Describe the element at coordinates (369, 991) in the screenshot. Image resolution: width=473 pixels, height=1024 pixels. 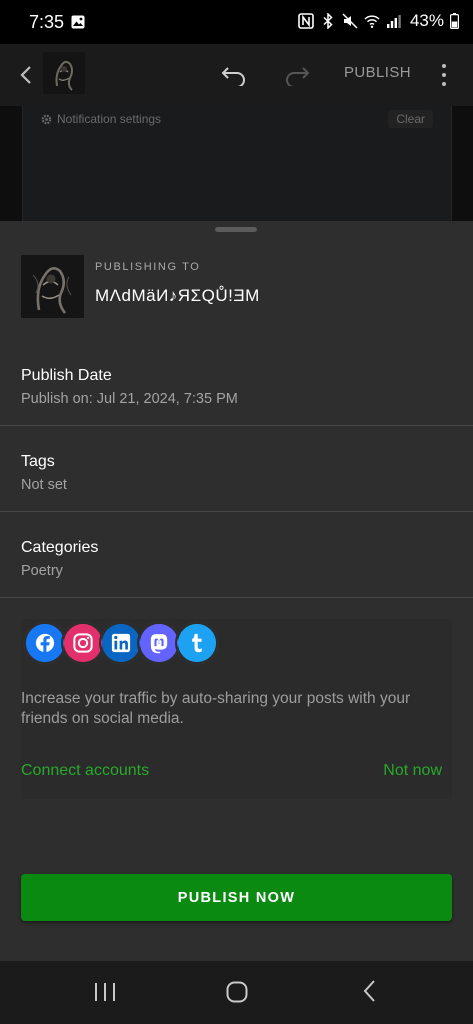
I see `nav-back-icon` at that location.